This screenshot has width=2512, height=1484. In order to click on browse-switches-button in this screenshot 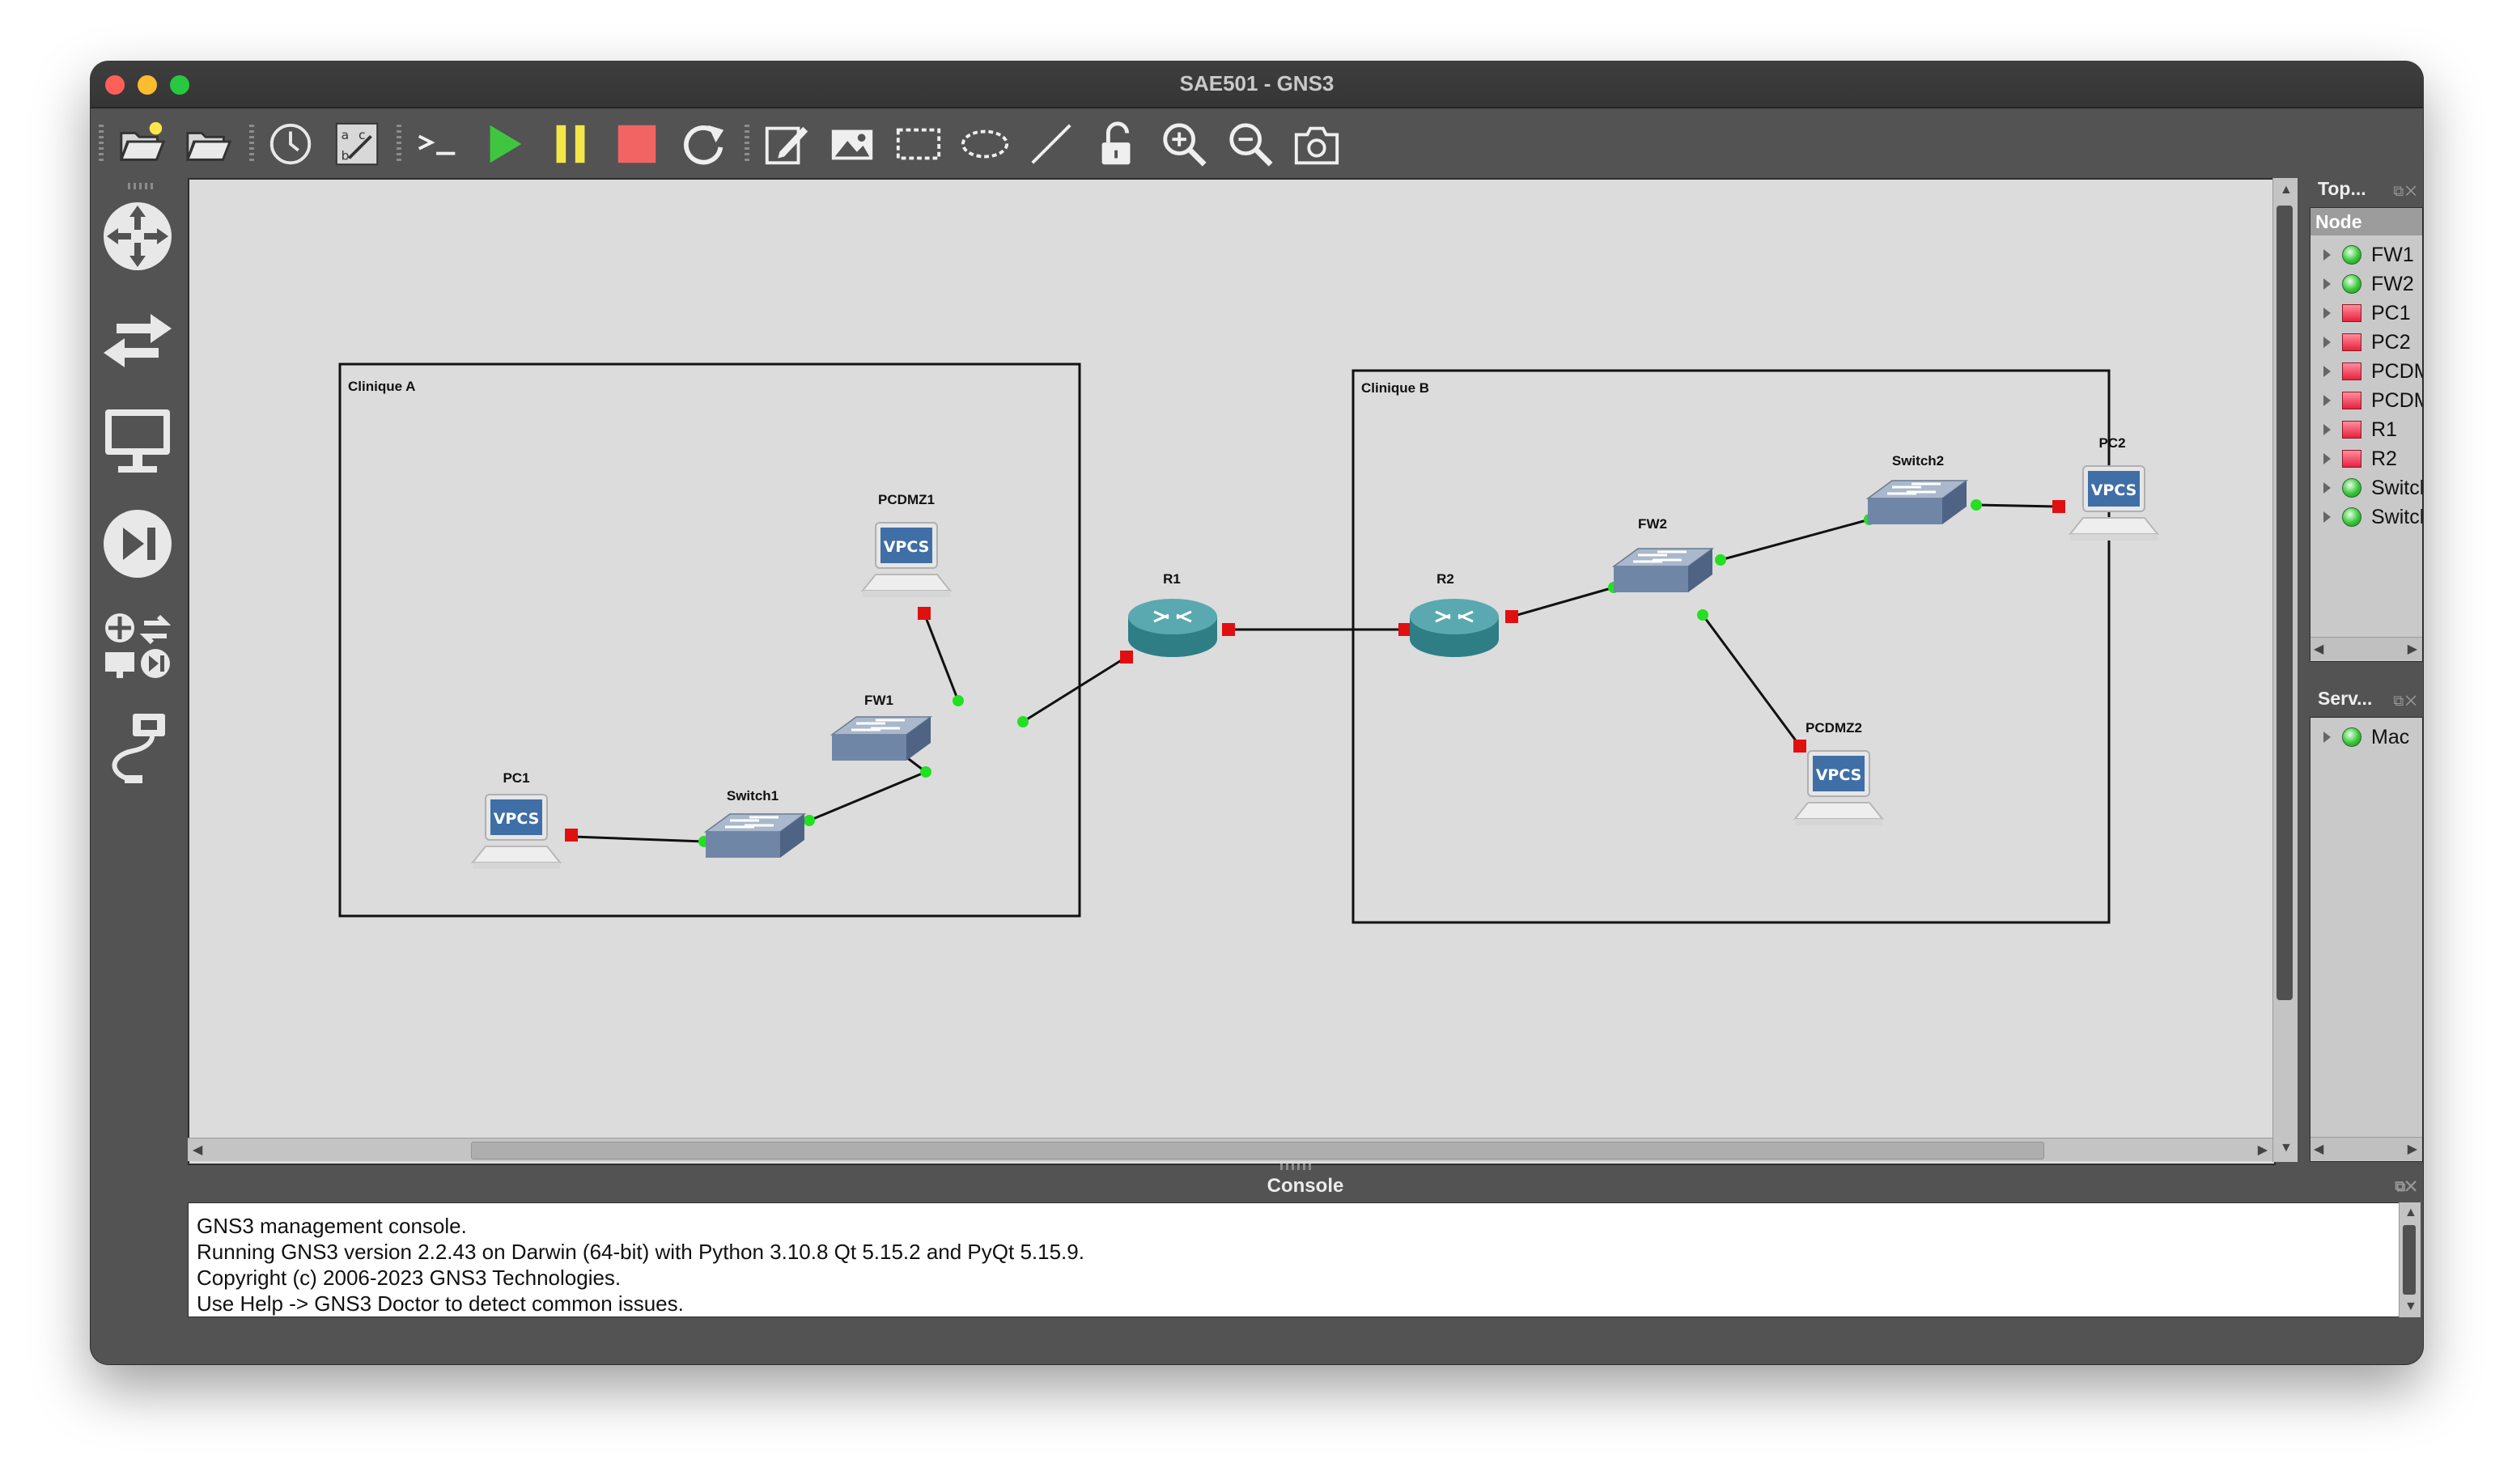, I will do `click(137, 338)`.